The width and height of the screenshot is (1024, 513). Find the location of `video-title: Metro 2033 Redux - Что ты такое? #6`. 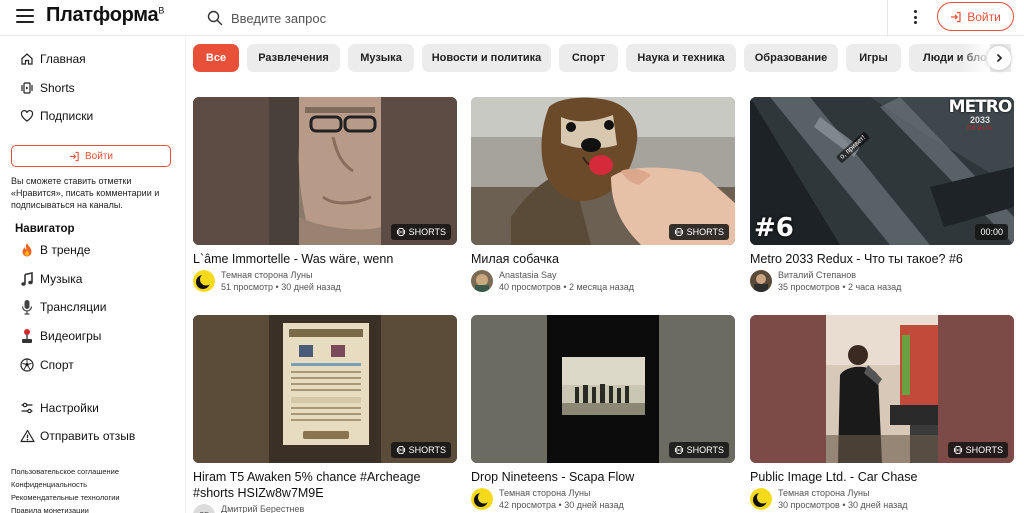

video-title: Metro 2033 Redux - Что ты такое? #6 is located at coordinates (882, 259).